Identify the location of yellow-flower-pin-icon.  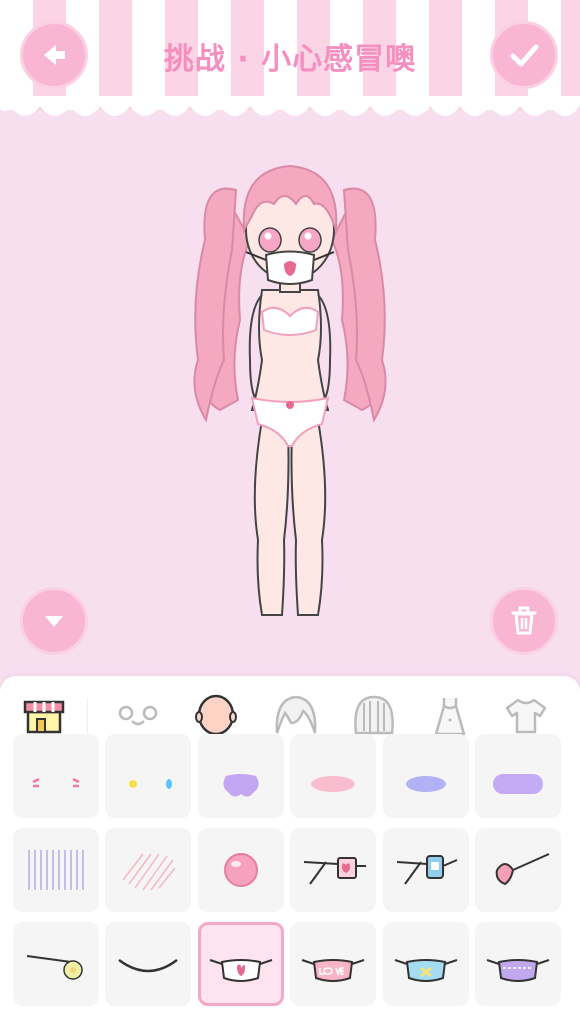
(54, 967).